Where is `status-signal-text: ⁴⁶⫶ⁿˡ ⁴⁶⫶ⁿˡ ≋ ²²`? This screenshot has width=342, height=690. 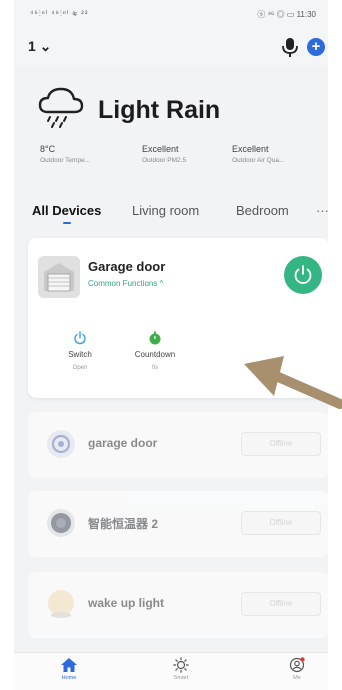
status-signal-text: ⁴⁶⫶ⁿˡ ⁴⁶⫶ⁿˡ ≋ ²² is located at coordinates (59, 13).